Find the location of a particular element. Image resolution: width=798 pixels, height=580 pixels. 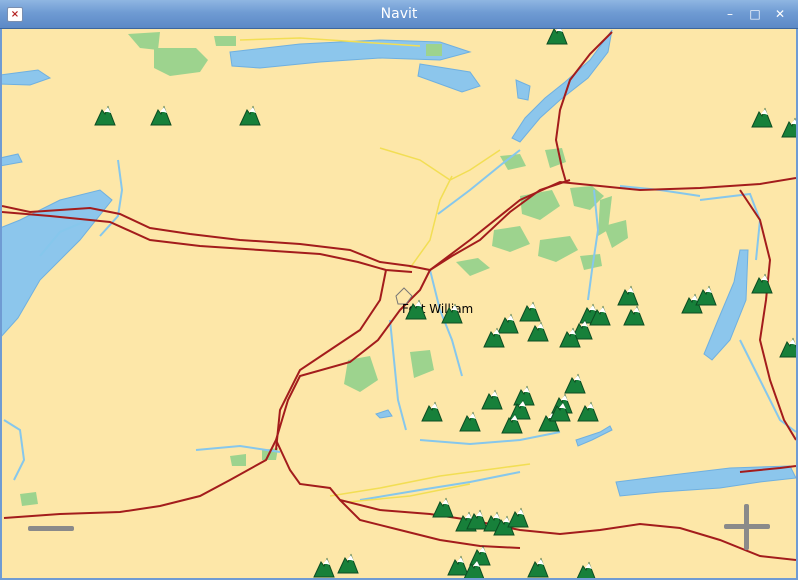

window-title: Navit is located at coordinates (399, 14).